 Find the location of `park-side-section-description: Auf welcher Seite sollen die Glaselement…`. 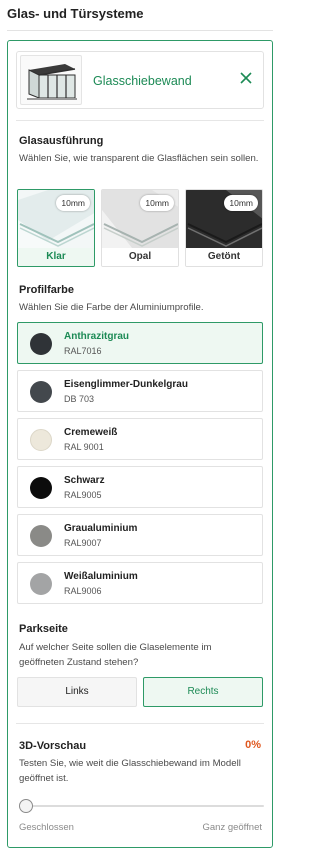

park-side-section-description: Auf welcher Seite sollen die Glaselement… is located at coordinates (115, 655).